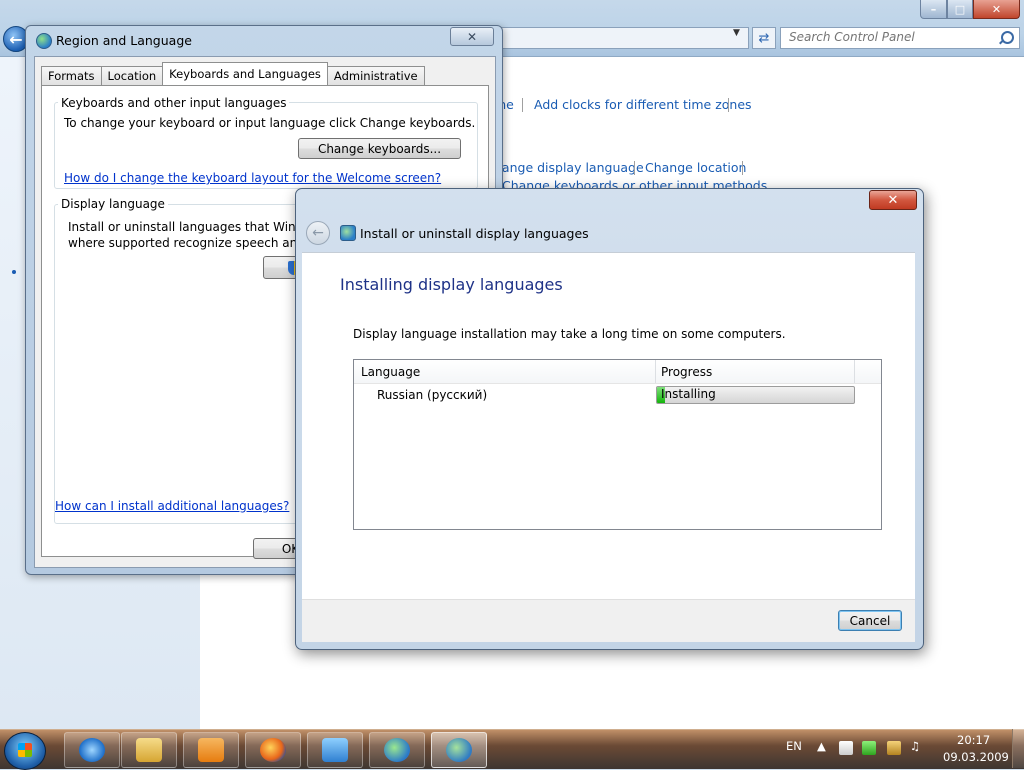  I want to click on network-icon, so click(894, 748).